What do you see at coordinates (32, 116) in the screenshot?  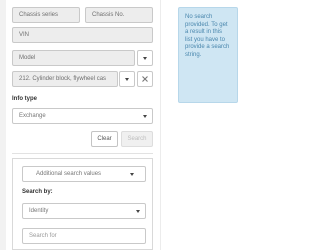 I see `info-type-value: Exchange` at bounding box center [32, 116].